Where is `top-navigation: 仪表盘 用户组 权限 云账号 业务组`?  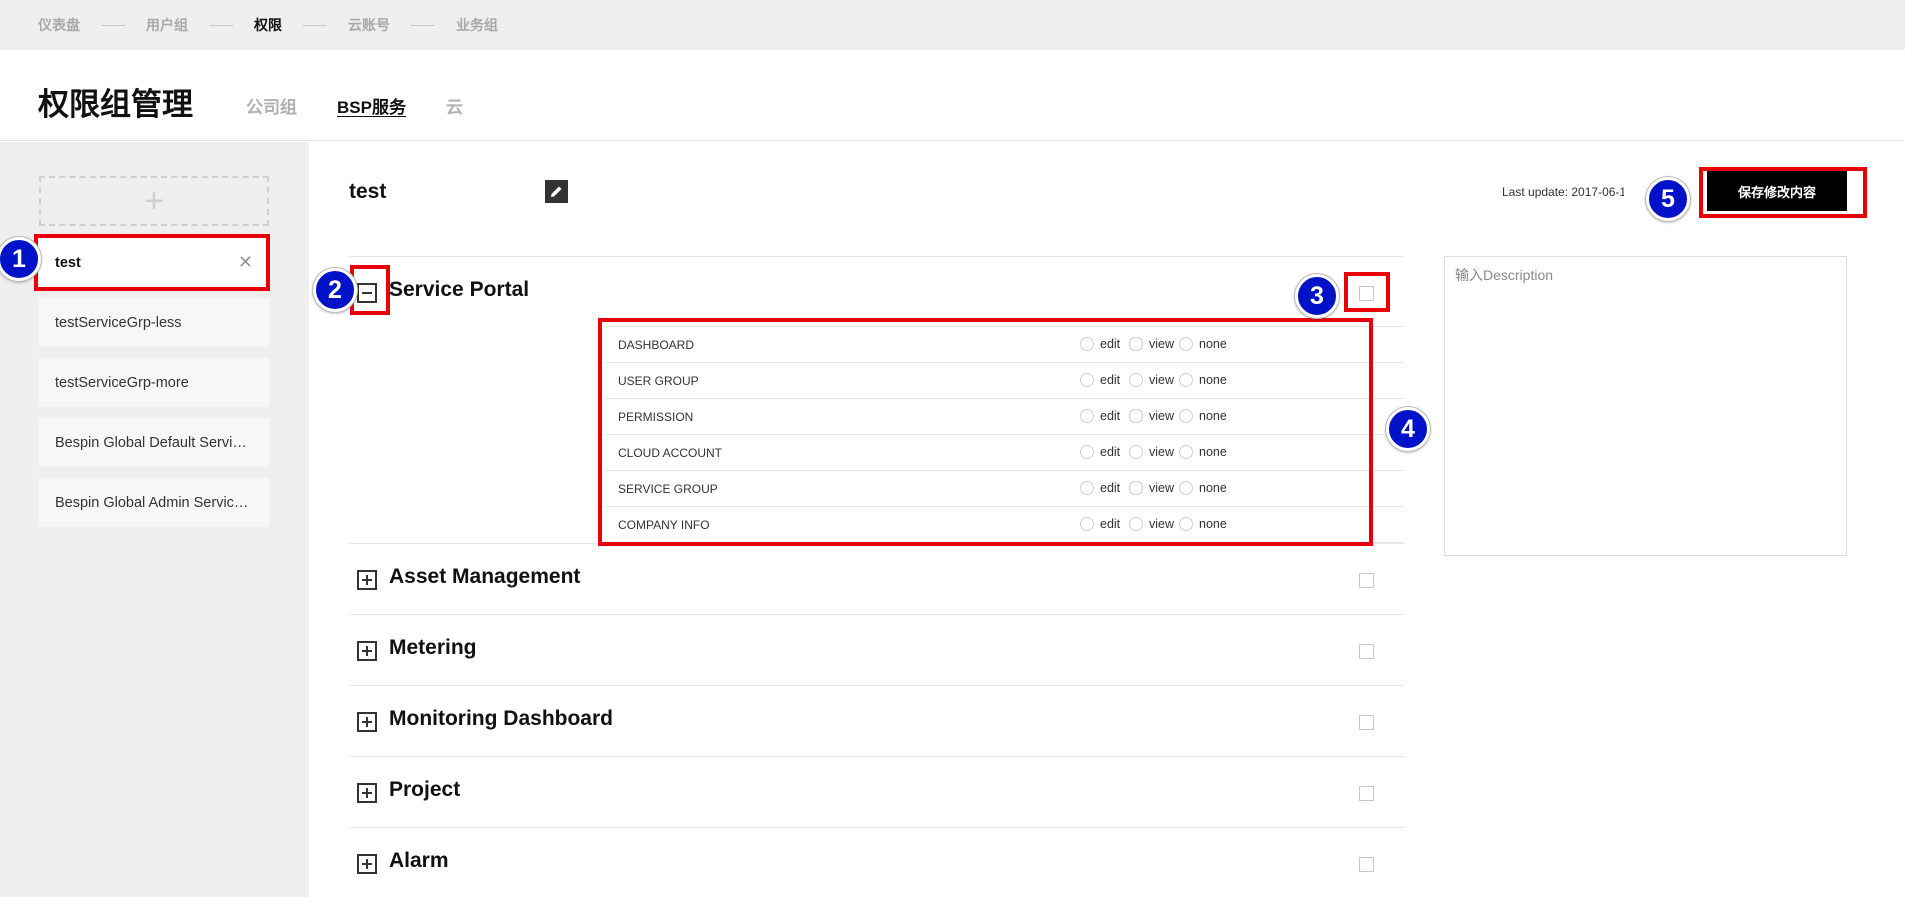
top-navigation: 仪表盘 用户组 权限 云账号 业务组 is located at coordinates (952, 25).